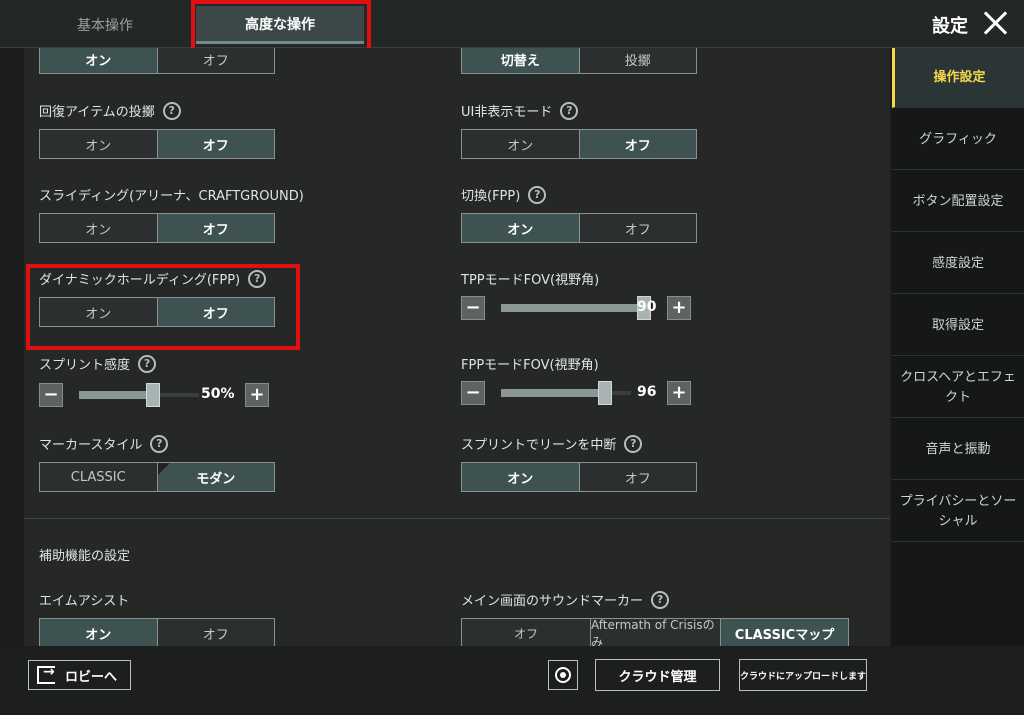 The width and height of the screenshot is (1024, 715). I want to click on sidebar-item-audio: 音声と振動, so click(958, 450).